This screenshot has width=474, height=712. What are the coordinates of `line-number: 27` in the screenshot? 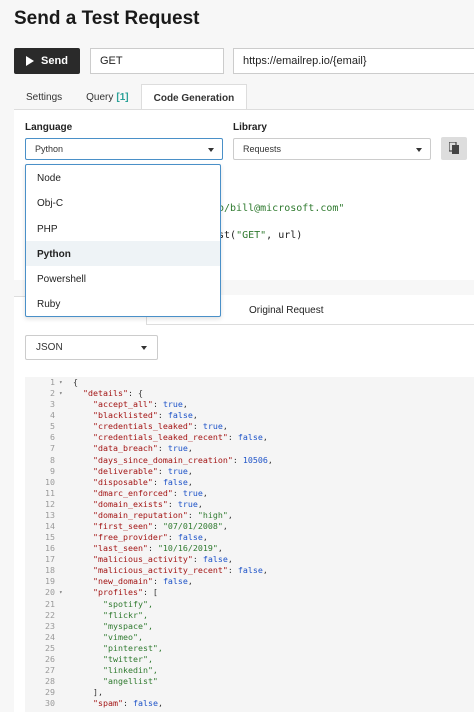 It's located at (50, 670).